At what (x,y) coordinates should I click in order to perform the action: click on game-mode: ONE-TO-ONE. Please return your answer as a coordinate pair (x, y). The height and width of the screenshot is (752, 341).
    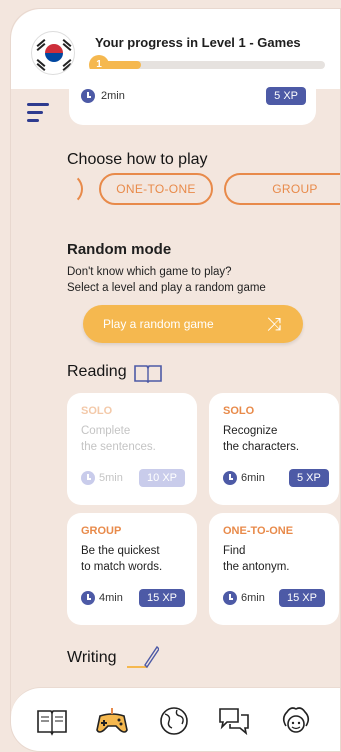
    Looking at the image, I should click on (258, 531).